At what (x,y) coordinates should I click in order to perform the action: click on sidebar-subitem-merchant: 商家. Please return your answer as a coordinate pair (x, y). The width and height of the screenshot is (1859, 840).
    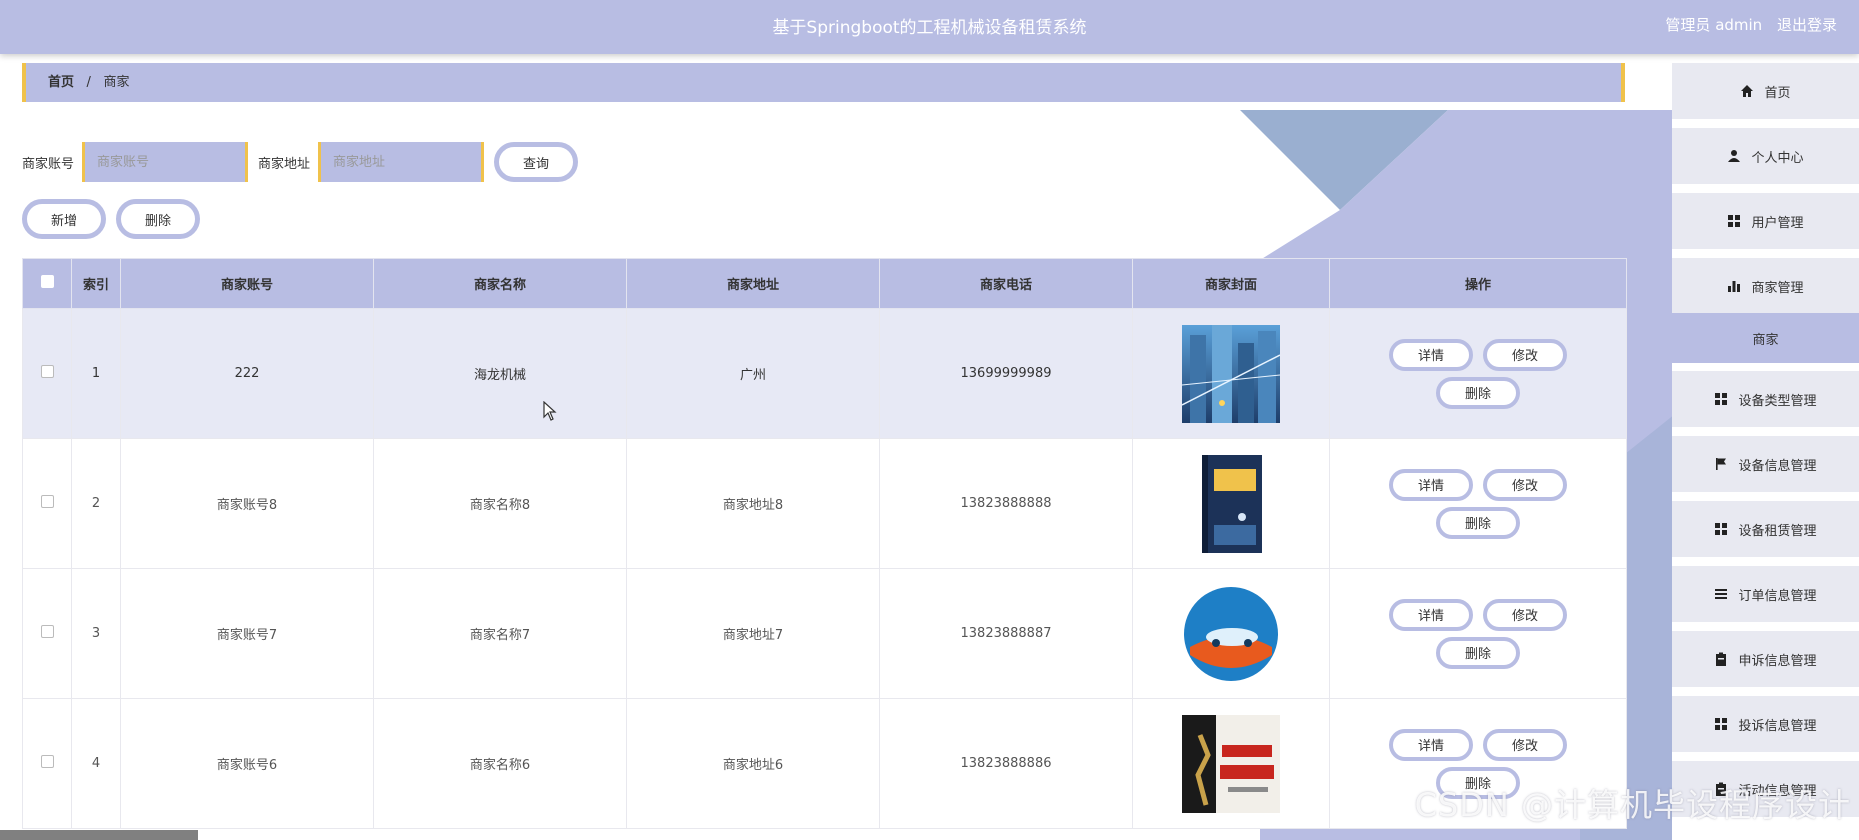
    Looking at the image, I should click on (1765, 338).